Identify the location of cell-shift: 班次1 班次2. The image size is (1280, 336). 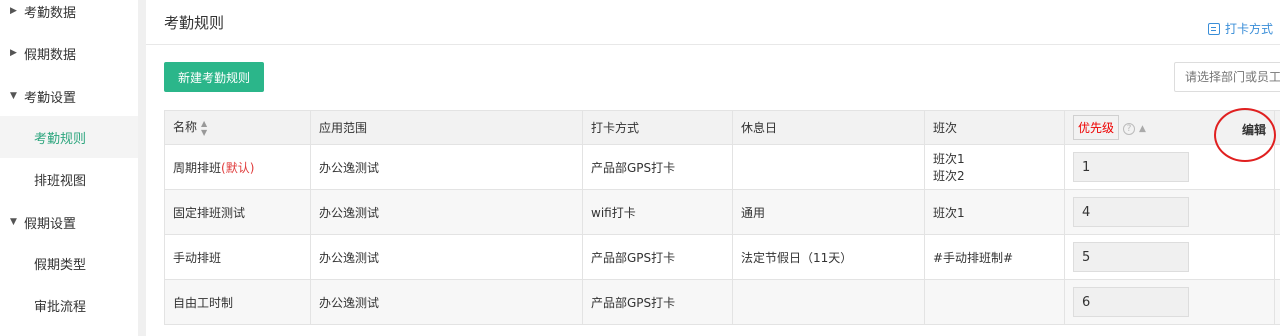
(994, 167).